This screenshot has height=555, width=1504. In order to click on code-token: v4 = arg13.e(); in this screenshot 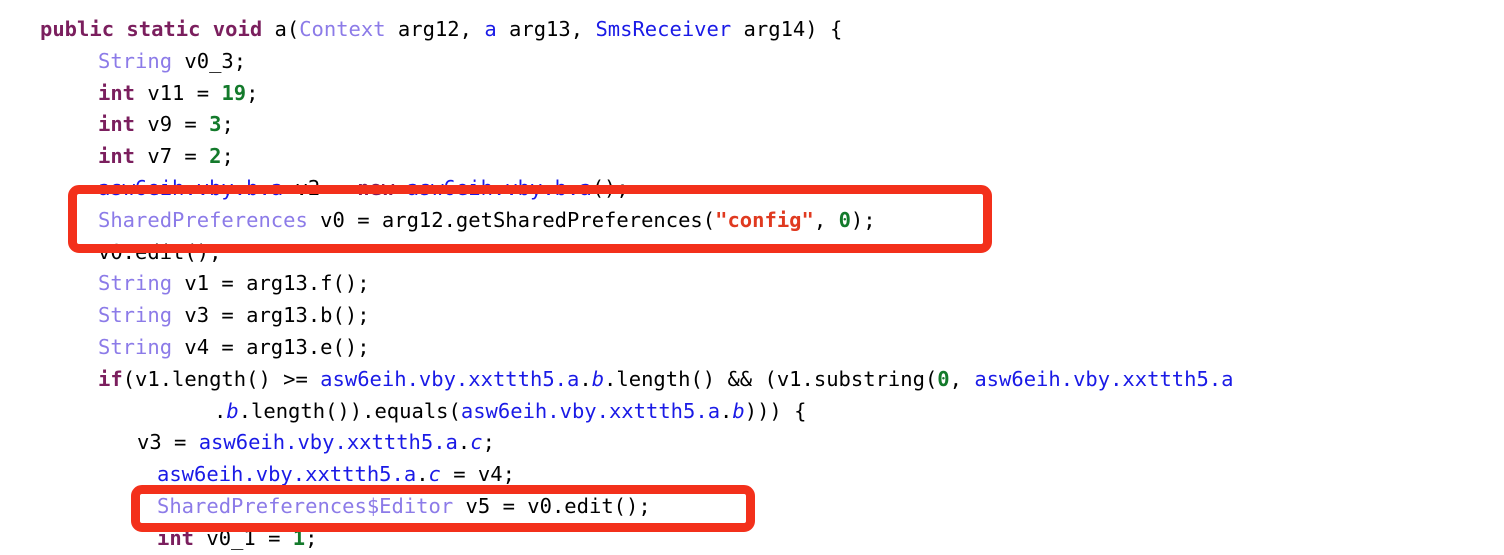, I will do `click(271, 346)`.